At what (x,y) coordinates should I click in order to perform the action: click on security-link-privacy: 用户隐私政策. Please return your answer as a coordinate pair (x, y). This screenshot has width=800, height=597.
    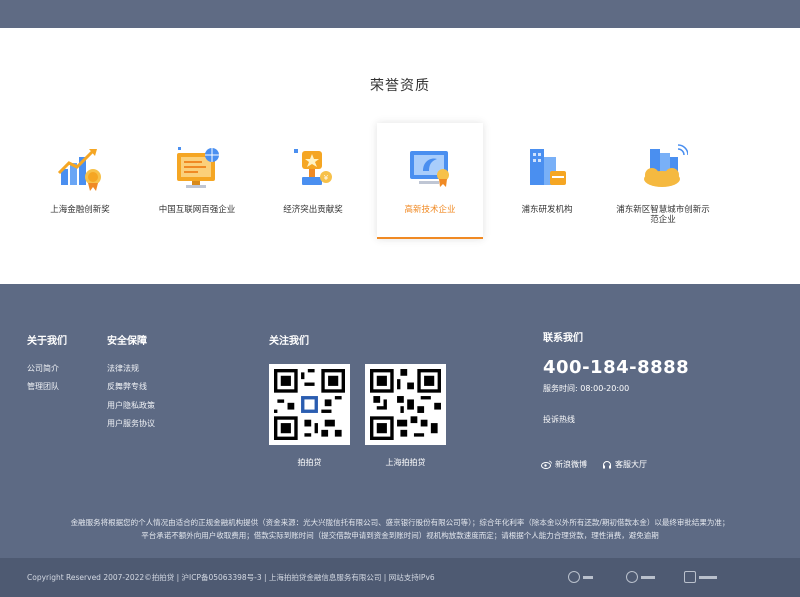
    Looking at the image, I should click on (131, 405).